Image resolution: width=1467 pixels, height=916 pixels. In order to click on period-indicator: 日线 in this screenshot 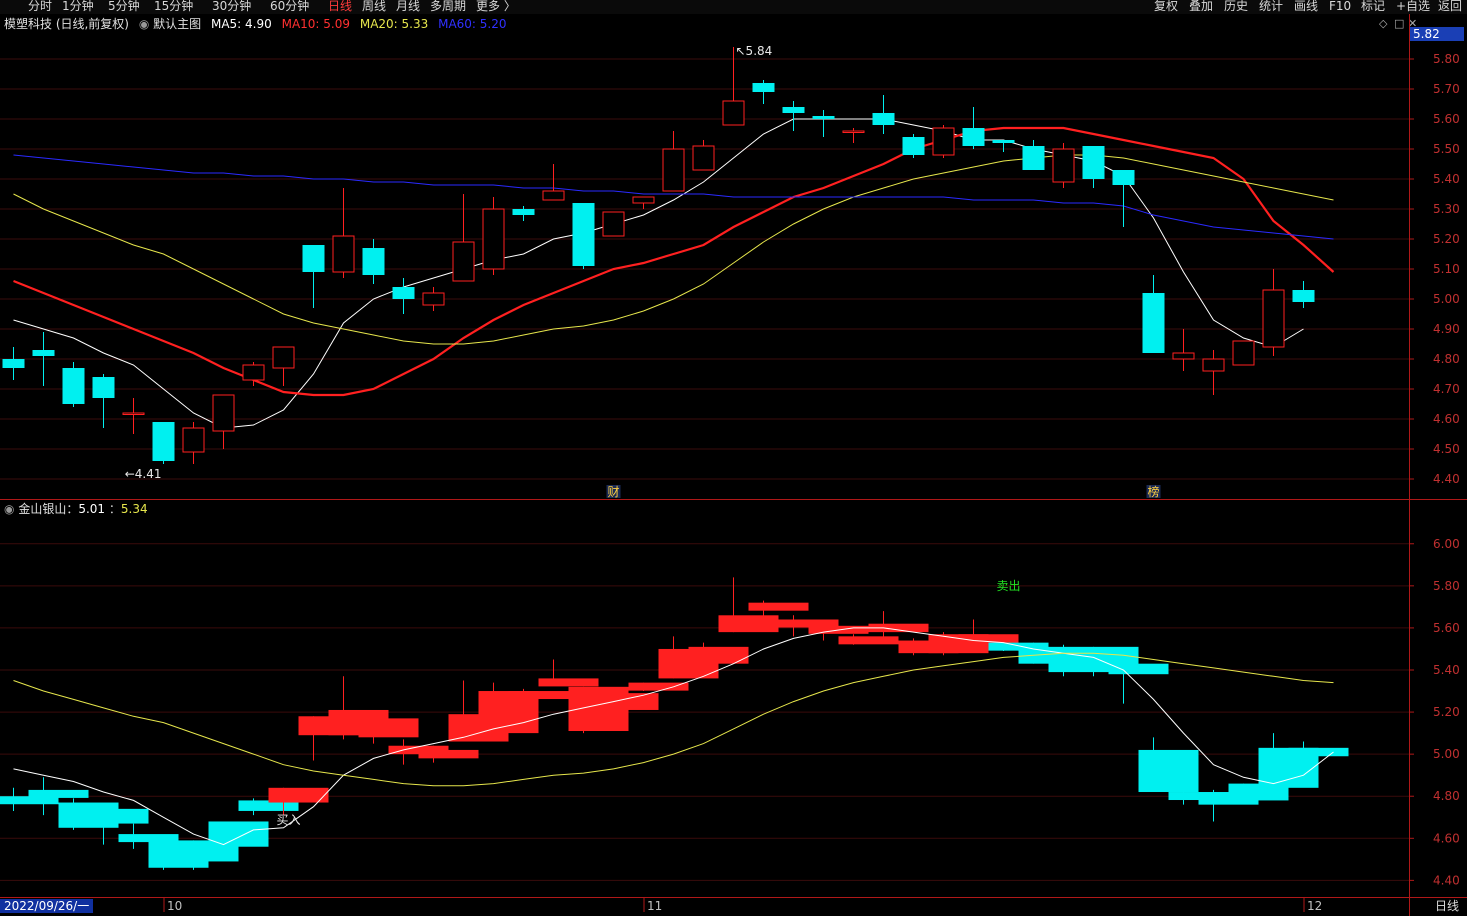, I will do `click(1447, 906)`.